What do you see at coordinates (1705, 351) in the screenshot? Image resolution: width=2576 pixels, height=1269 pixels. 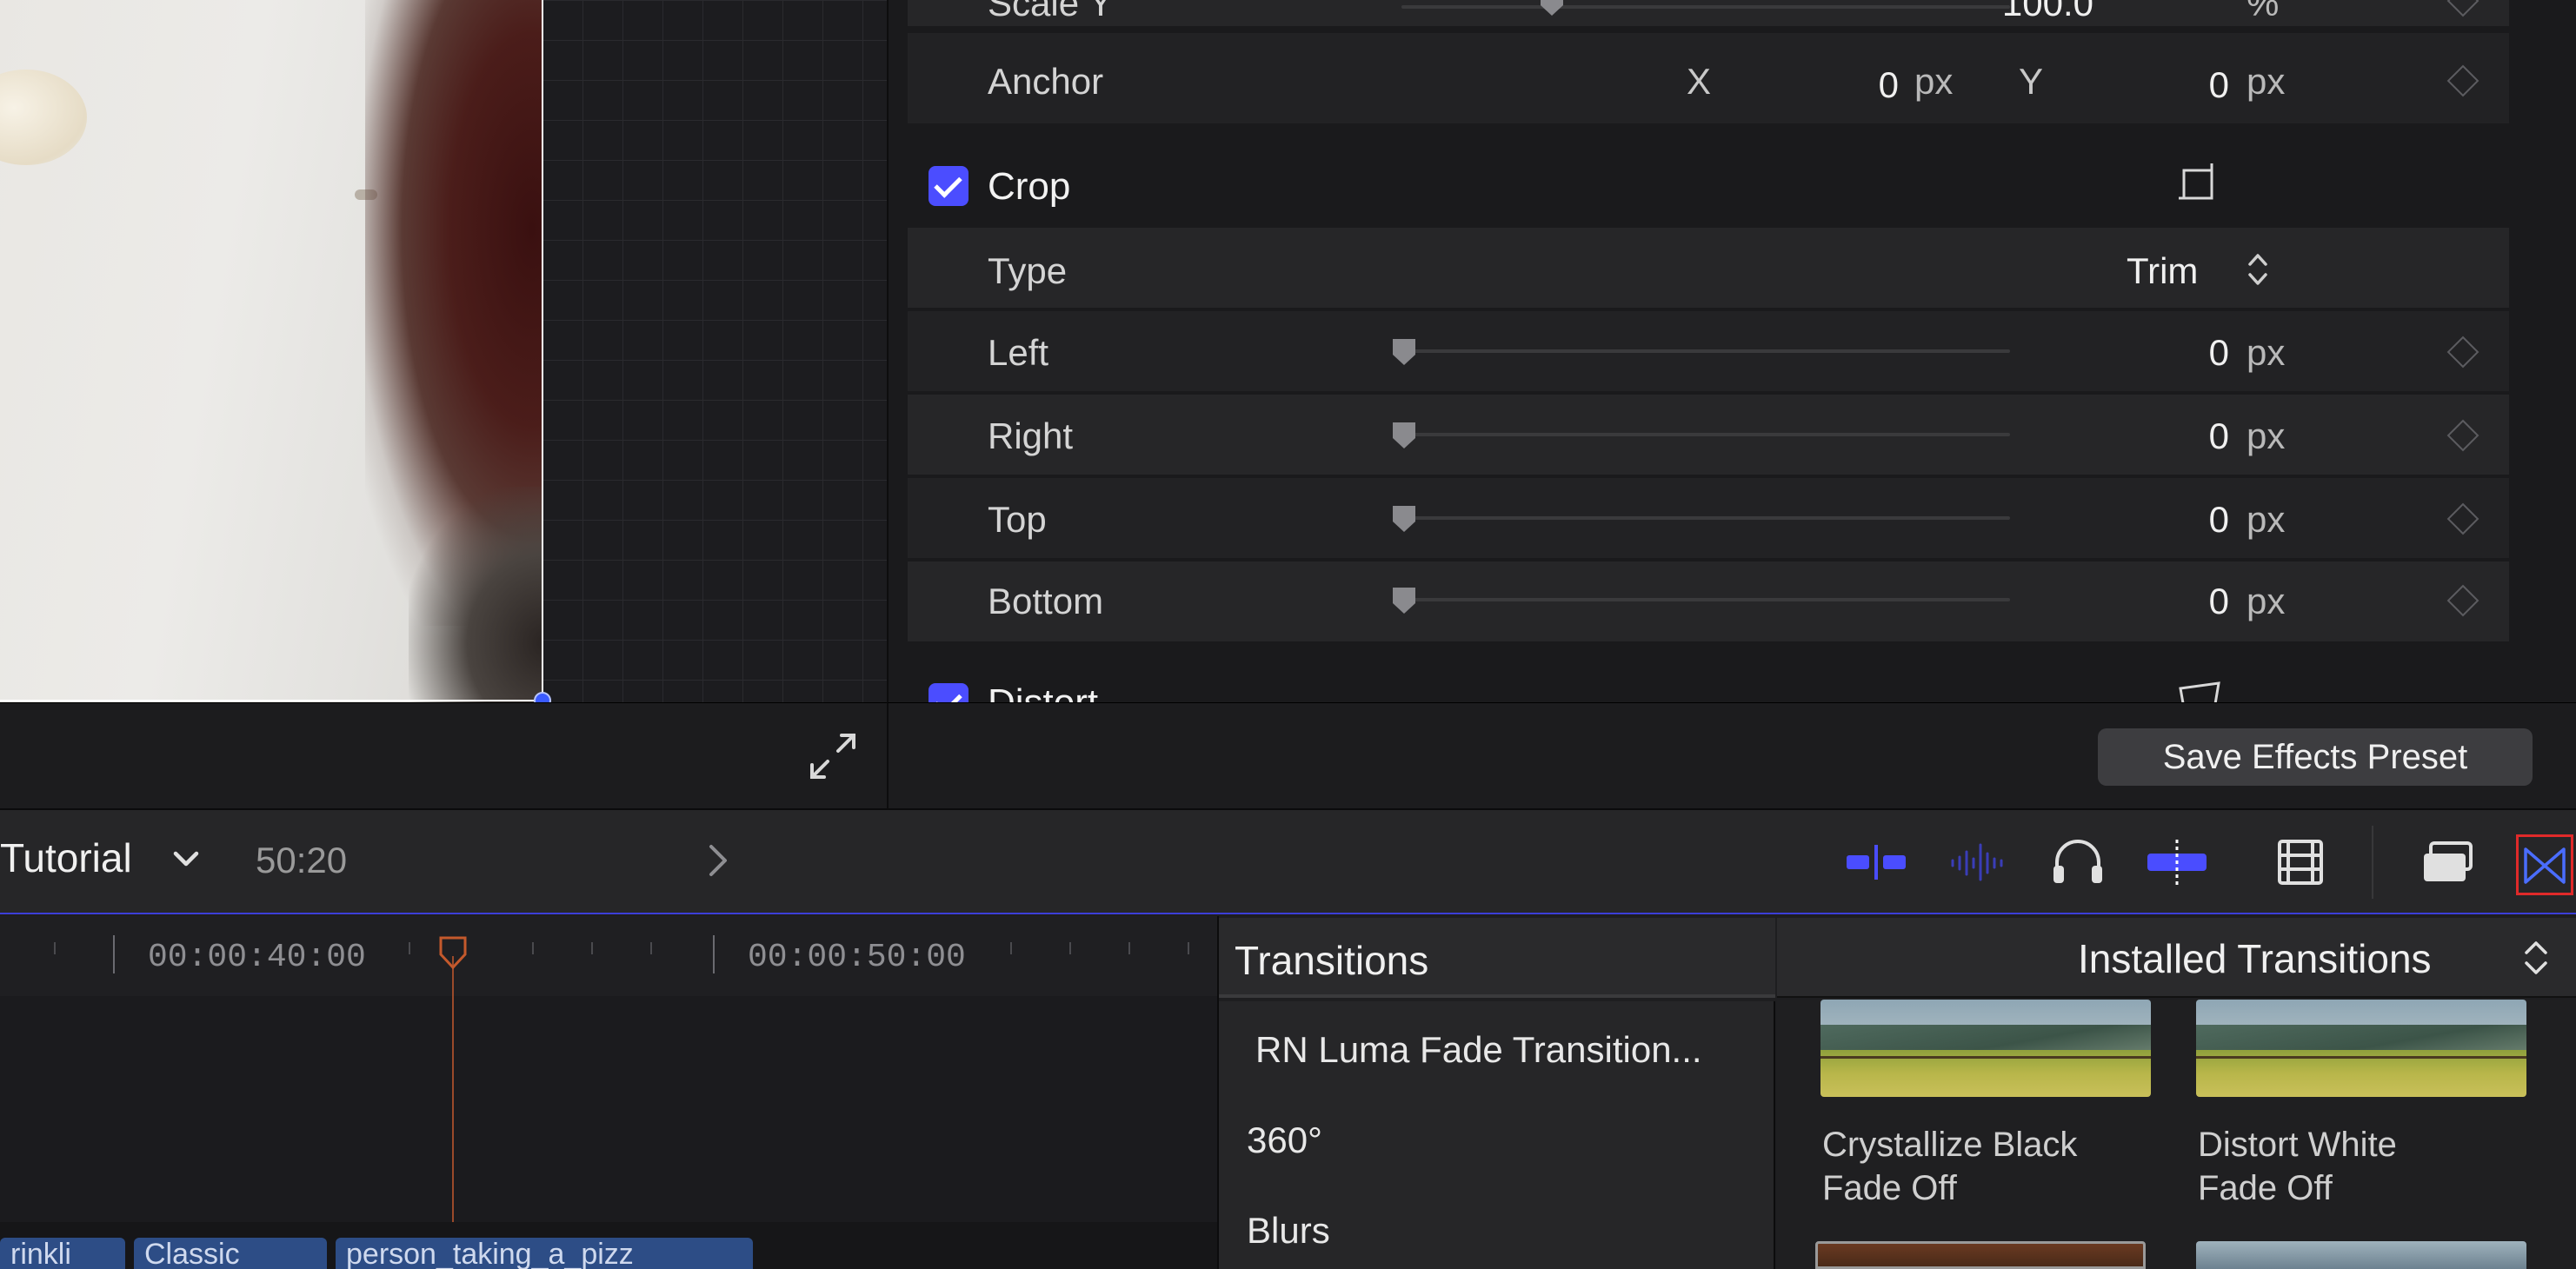 I see `crop-left-slider-track` at bounding box center [1705, 351].